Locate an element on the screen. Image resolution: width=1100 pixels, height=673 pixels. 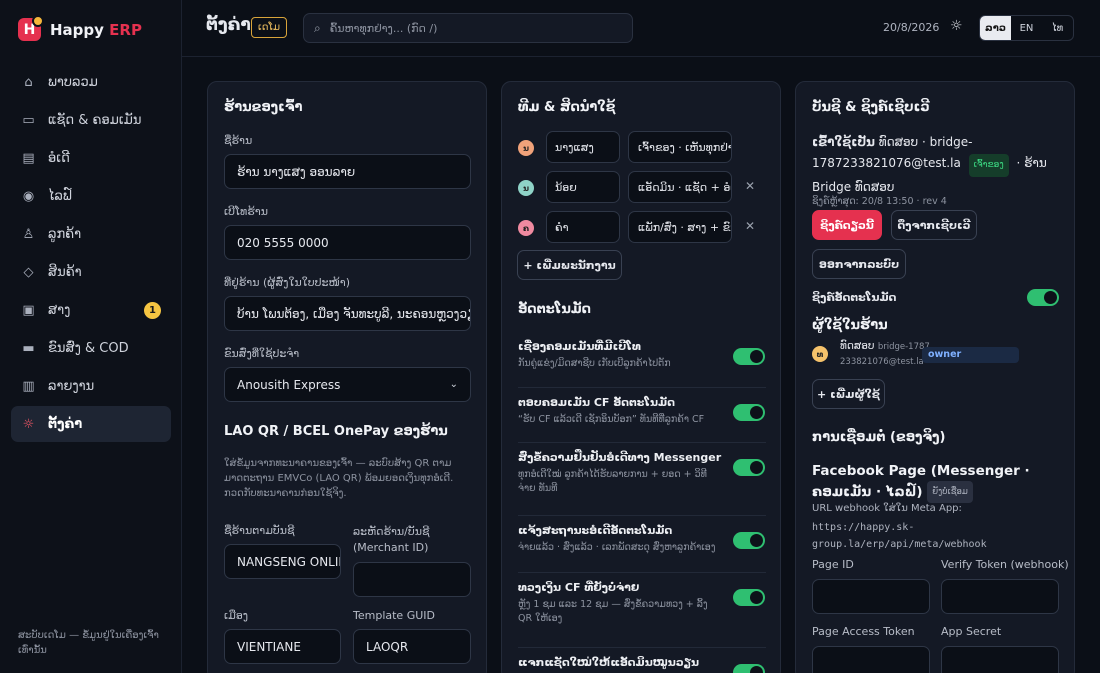
guid-field: LAOQR is located at coordinates (412, 646).